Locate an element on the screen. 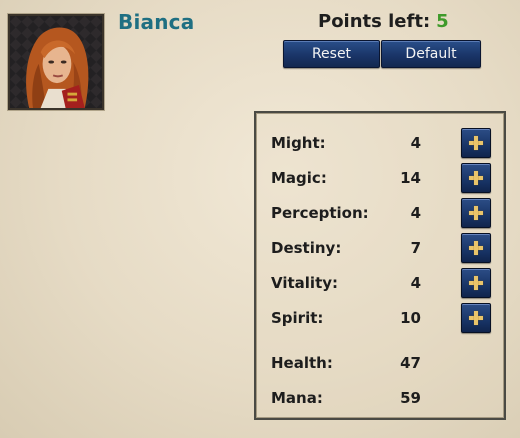 This screenshot has width=520, height=438. attribute-label: Perception: is located at coordinates (320, 213).